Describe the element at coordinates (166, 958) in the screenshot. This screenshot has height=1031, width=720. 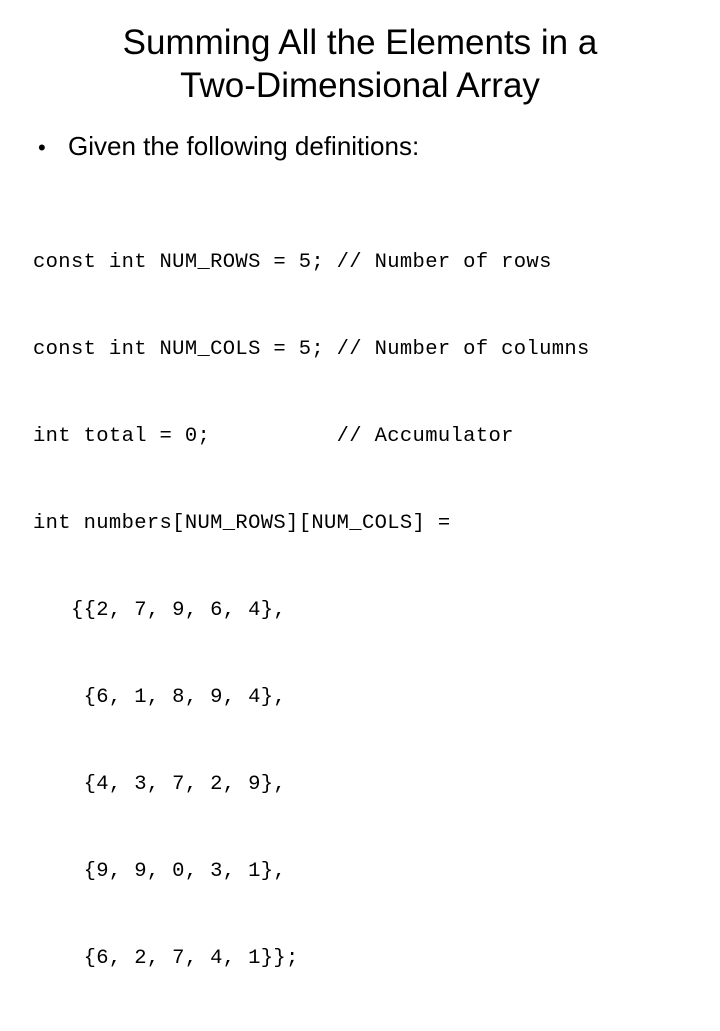
I see `code-line-9: {6, 2, 7, 4, 1}};` at that location.